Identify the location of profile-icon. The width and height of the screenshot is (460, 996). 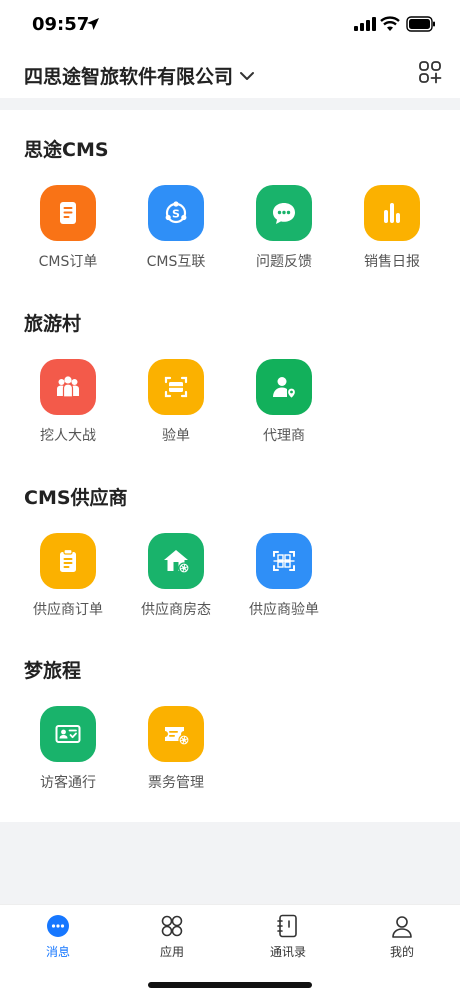
(402, 927).